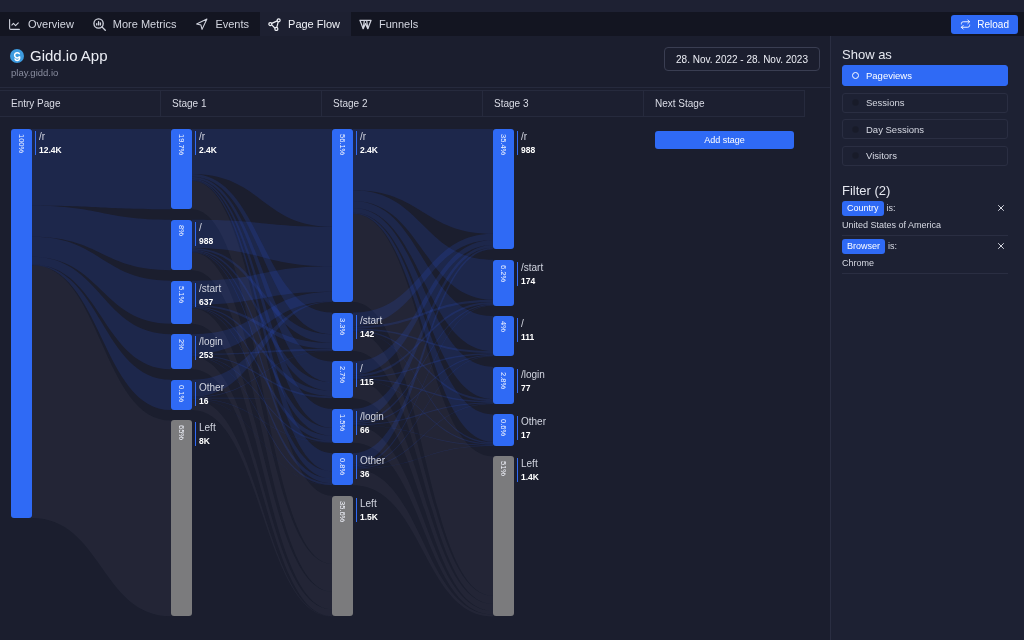 This screenshot has width=1024, height=640. Describe the element at coordinates (368, 333) in the screenshot. I see `node-count: 142` at that location.